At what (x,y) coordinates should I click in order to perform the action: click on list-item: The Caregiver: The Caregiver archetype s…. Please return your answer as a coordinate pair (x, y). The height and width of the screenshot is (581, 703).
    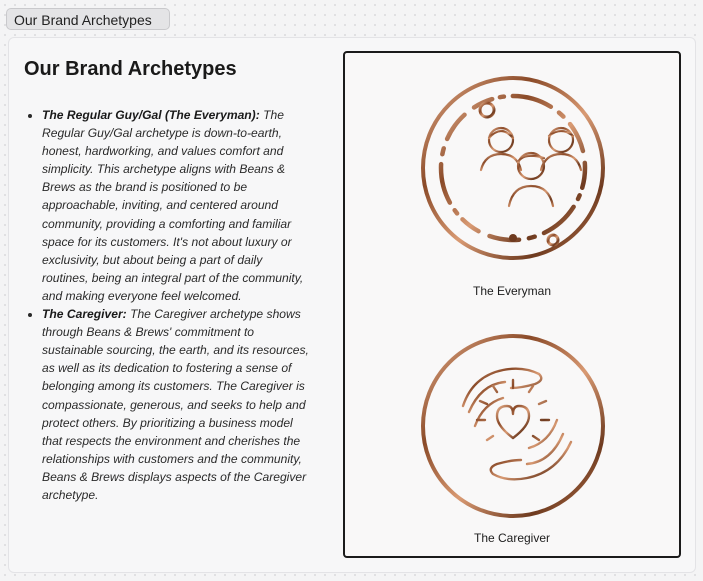
    Looking at the image, I should click on (177, 404).